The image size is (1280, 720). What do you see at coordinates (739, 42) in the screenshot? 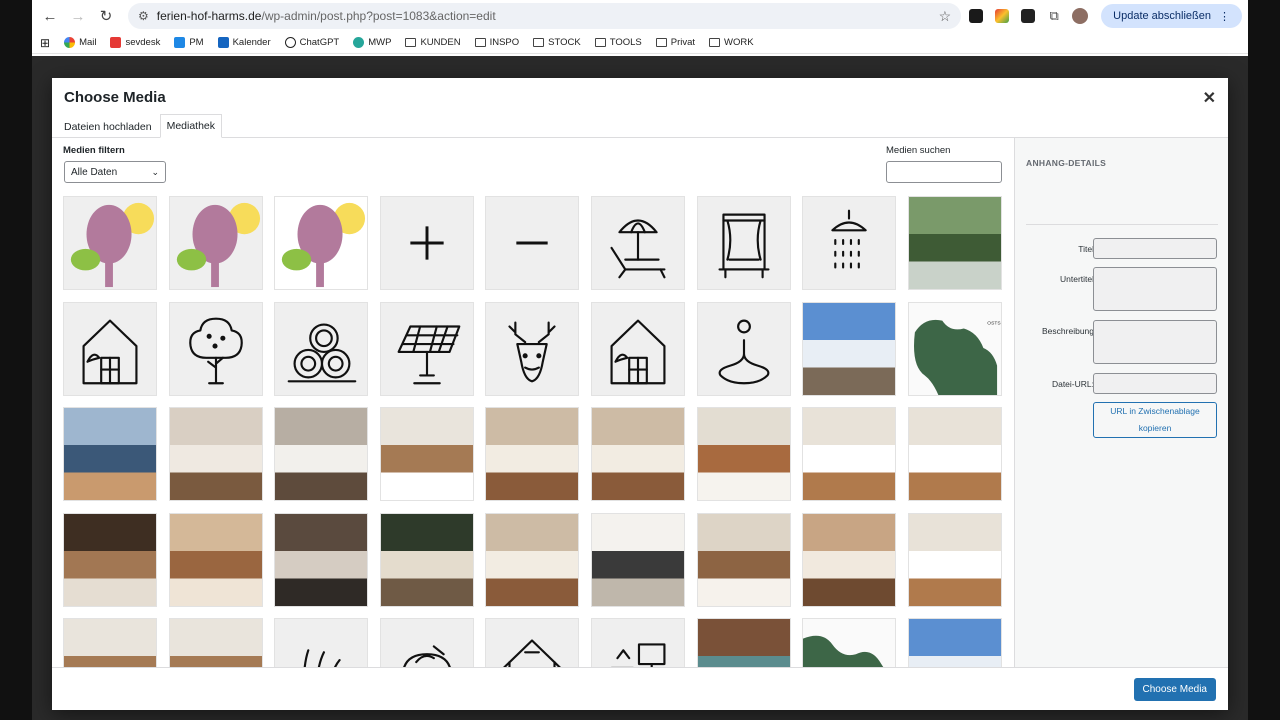
I see `bookmark-label: WORK` at bounding box center [739, 42].